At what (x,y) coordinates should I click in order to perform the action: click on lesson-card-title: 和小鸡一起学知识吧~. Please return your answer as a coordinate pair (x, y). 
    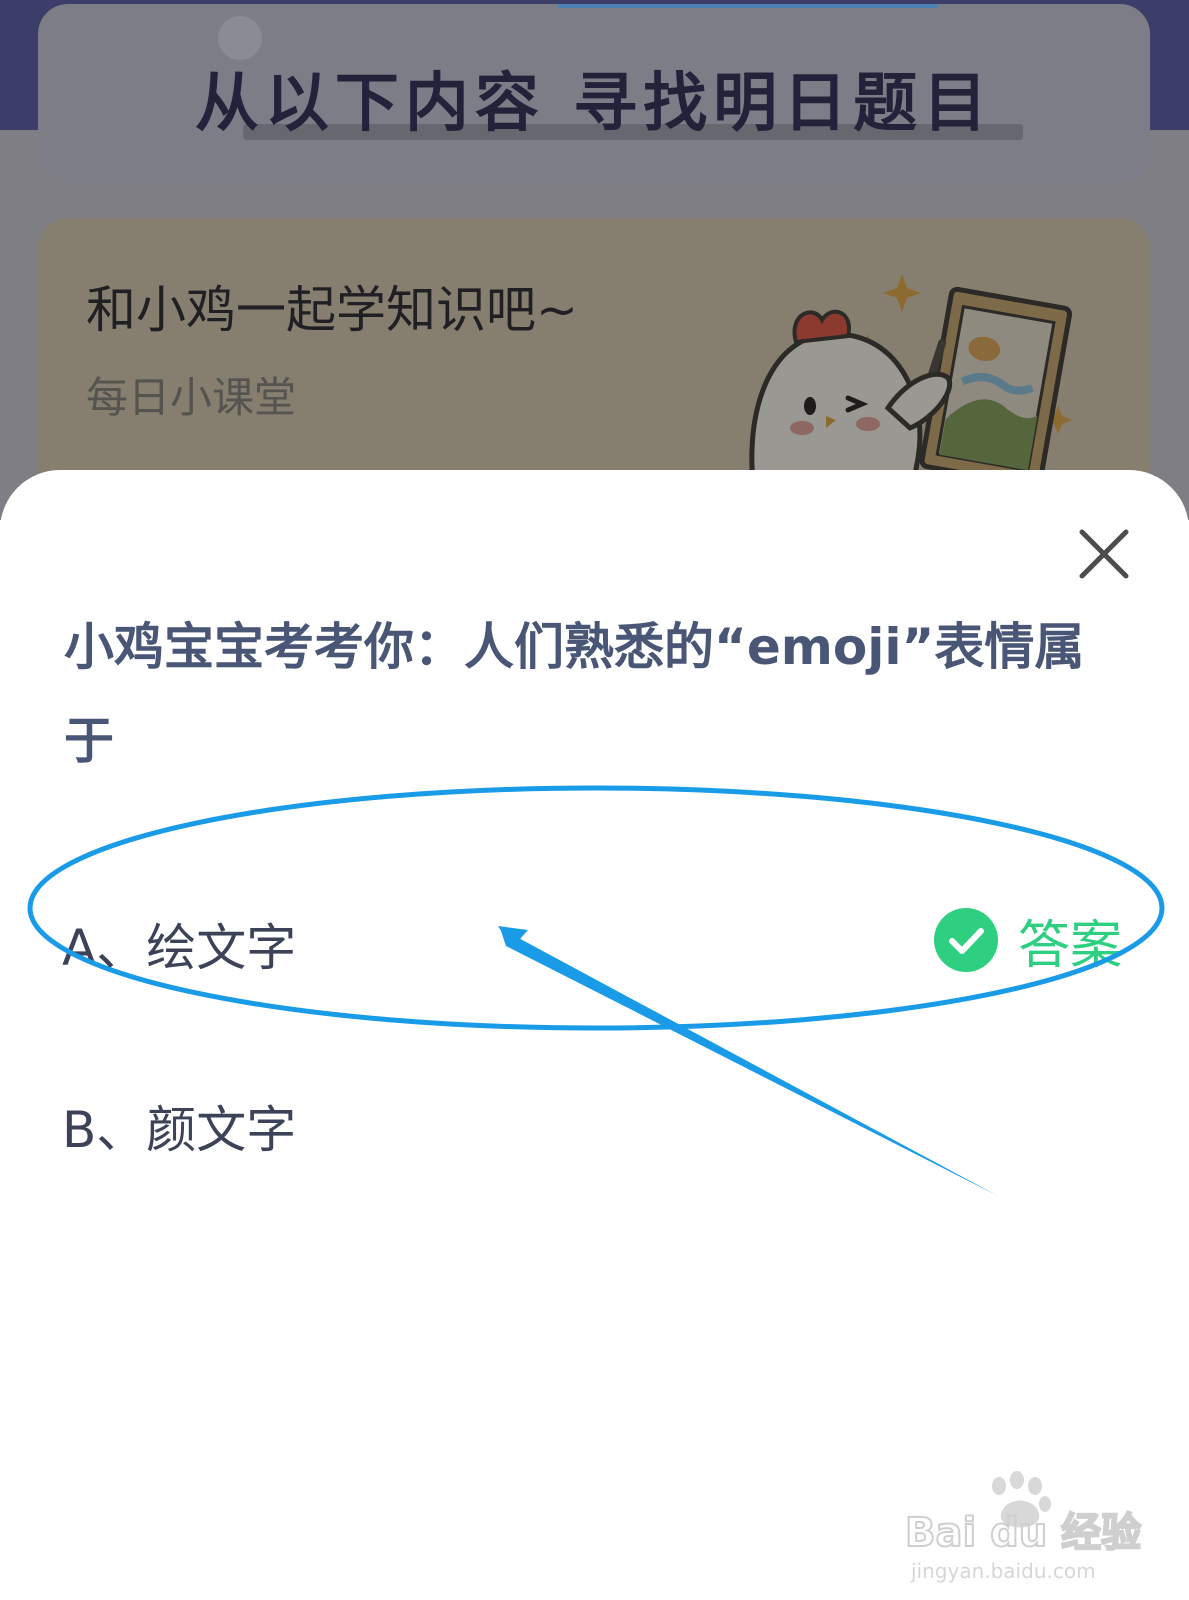
    Looking at the image, I should click on (332, 310).